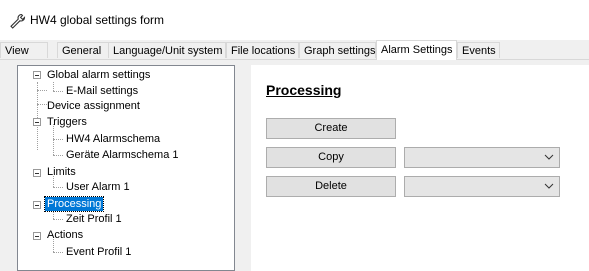 This screenshot has height=271, width=589. I want to click on copy-source-select, so click(482, 157).